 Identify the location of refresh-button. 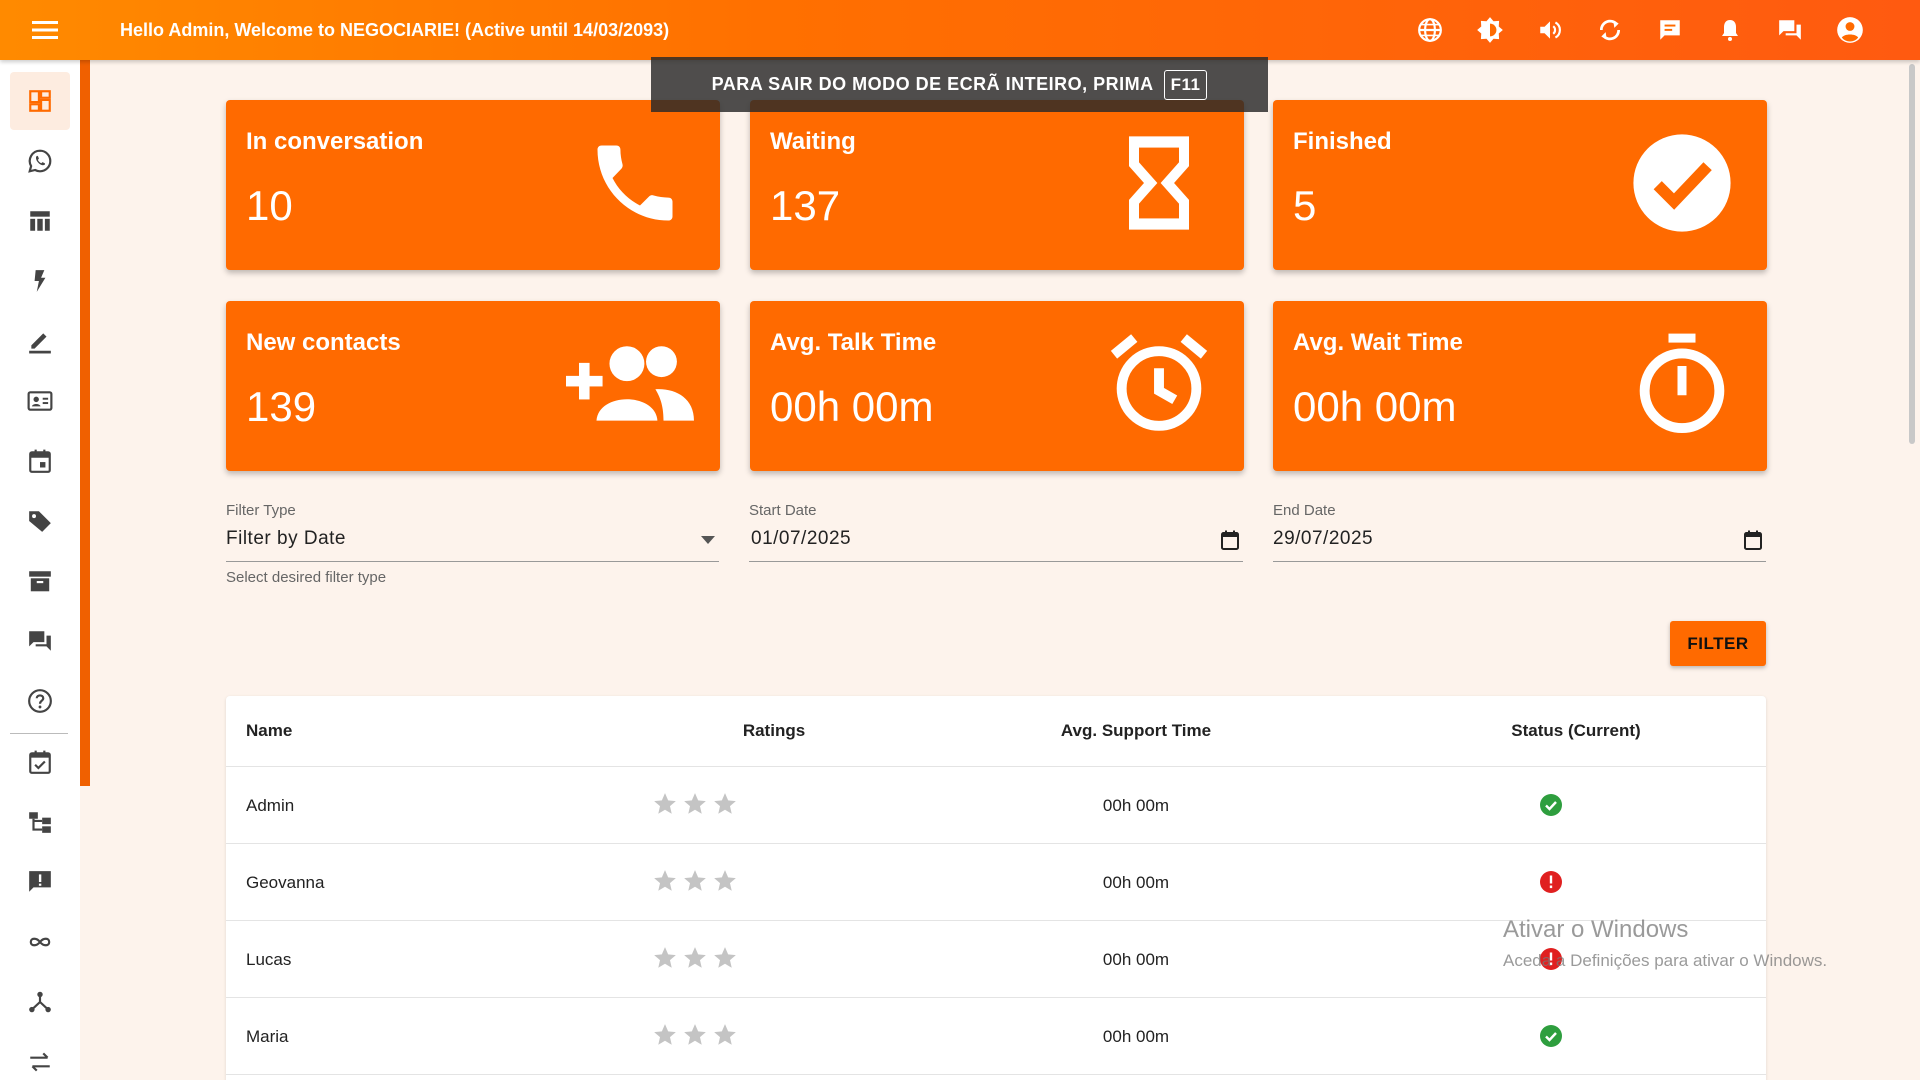
(1610, 30).